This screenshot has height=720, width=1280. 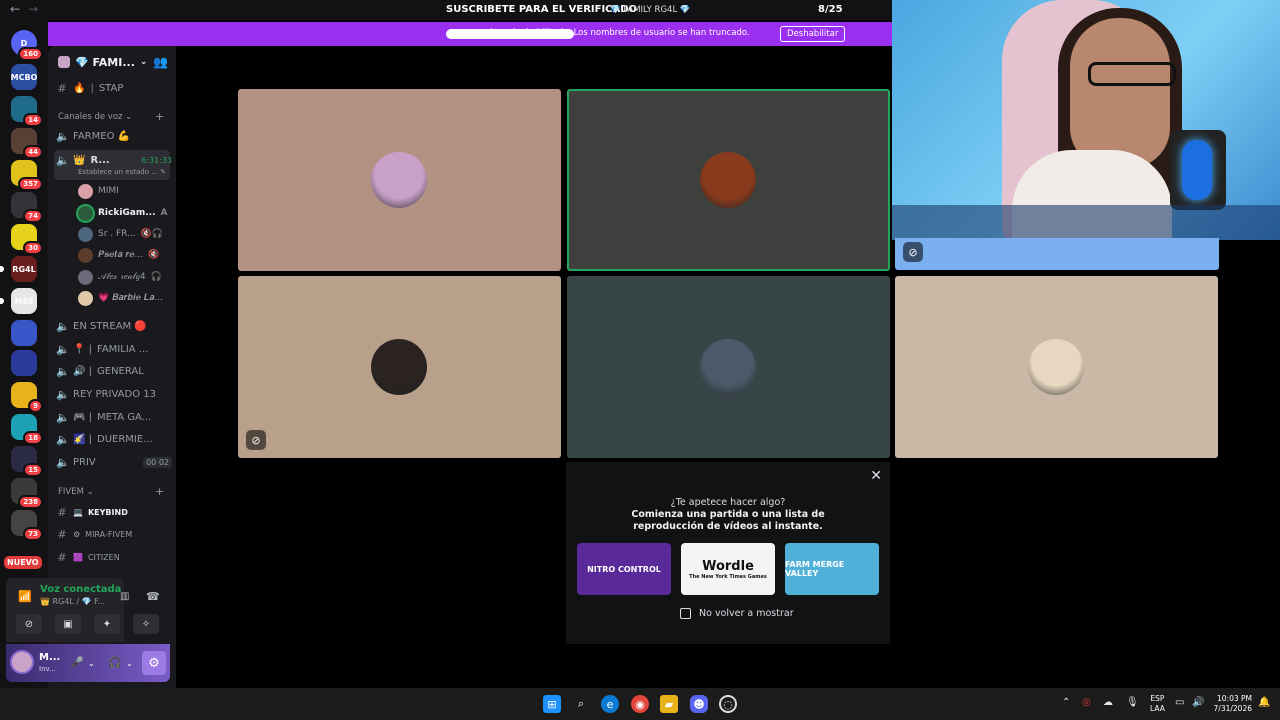 I want to click on server-icon: RG4L, so click(x=18, y=269).